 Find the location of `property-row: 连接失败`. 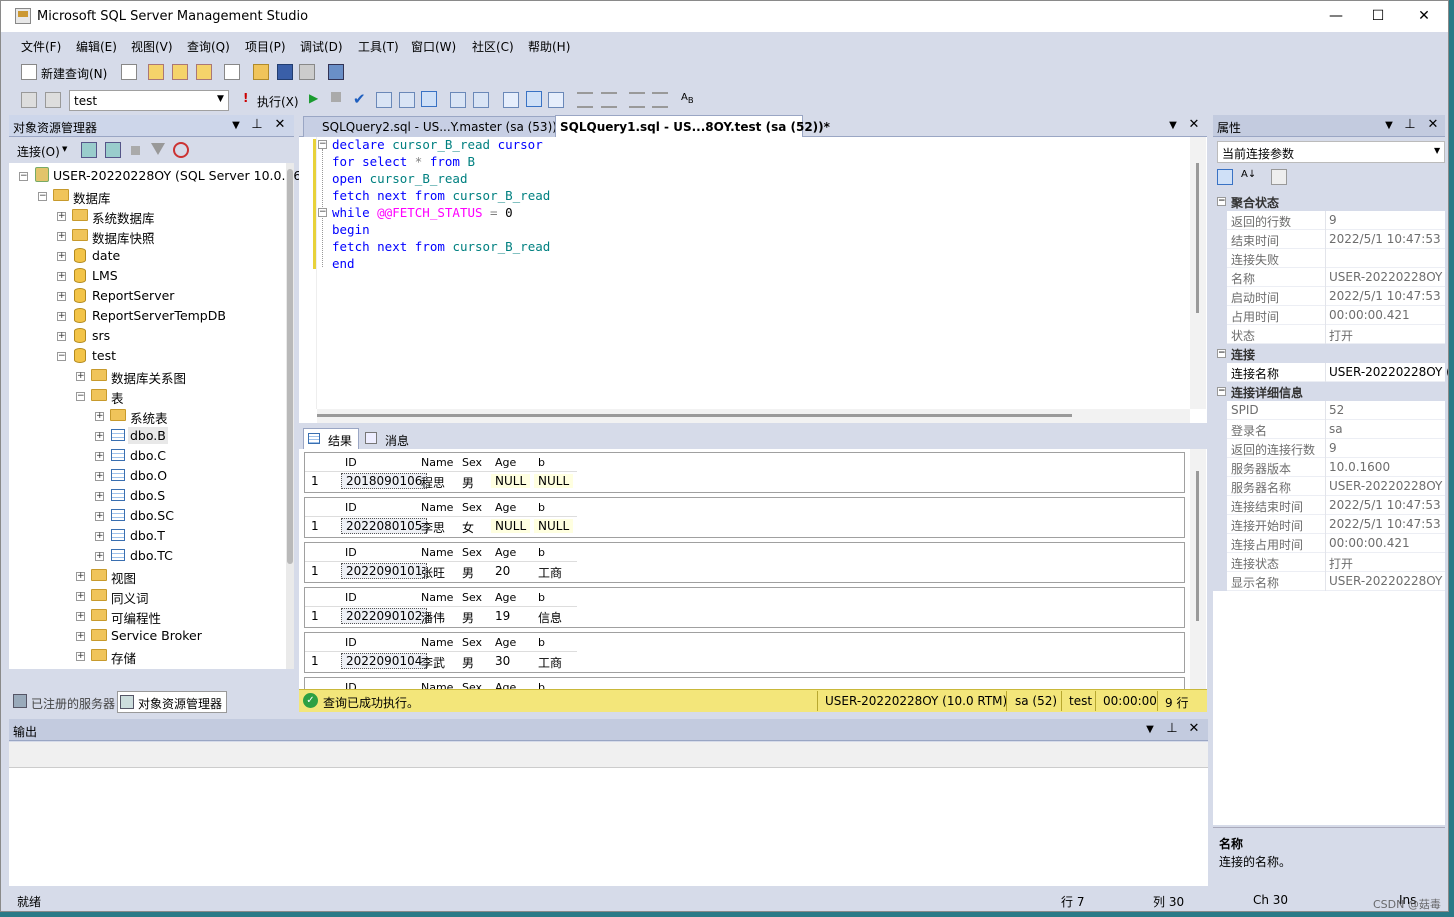

property-row: 连接失败 is located at coordinates (1329, 258).